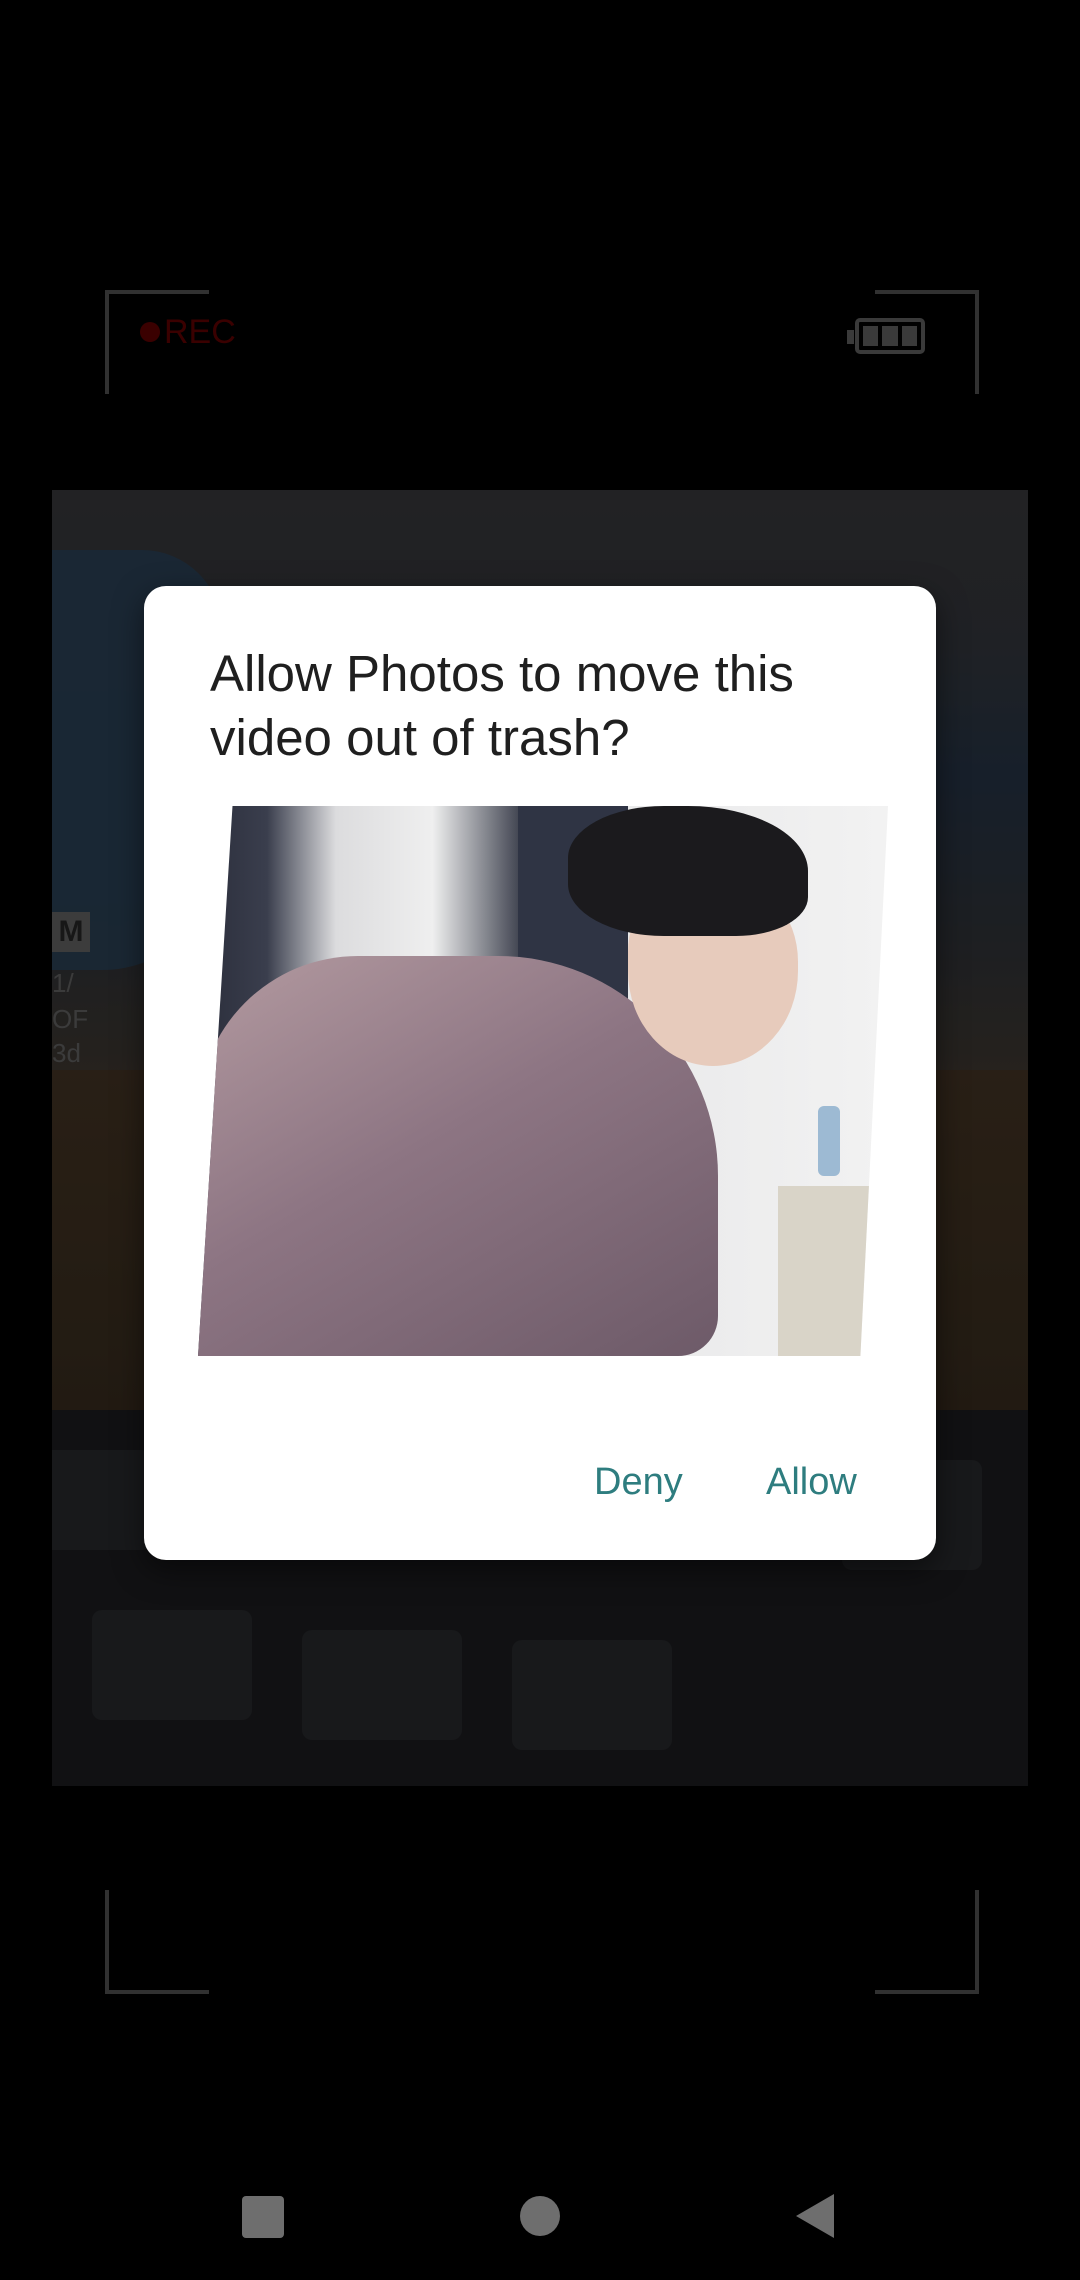 The image size is (1080, 2280). What do you see at coordinates (638, 1482) in the screenshot?
I see `deny-button: Deny` at bounding box center [638, 1482].